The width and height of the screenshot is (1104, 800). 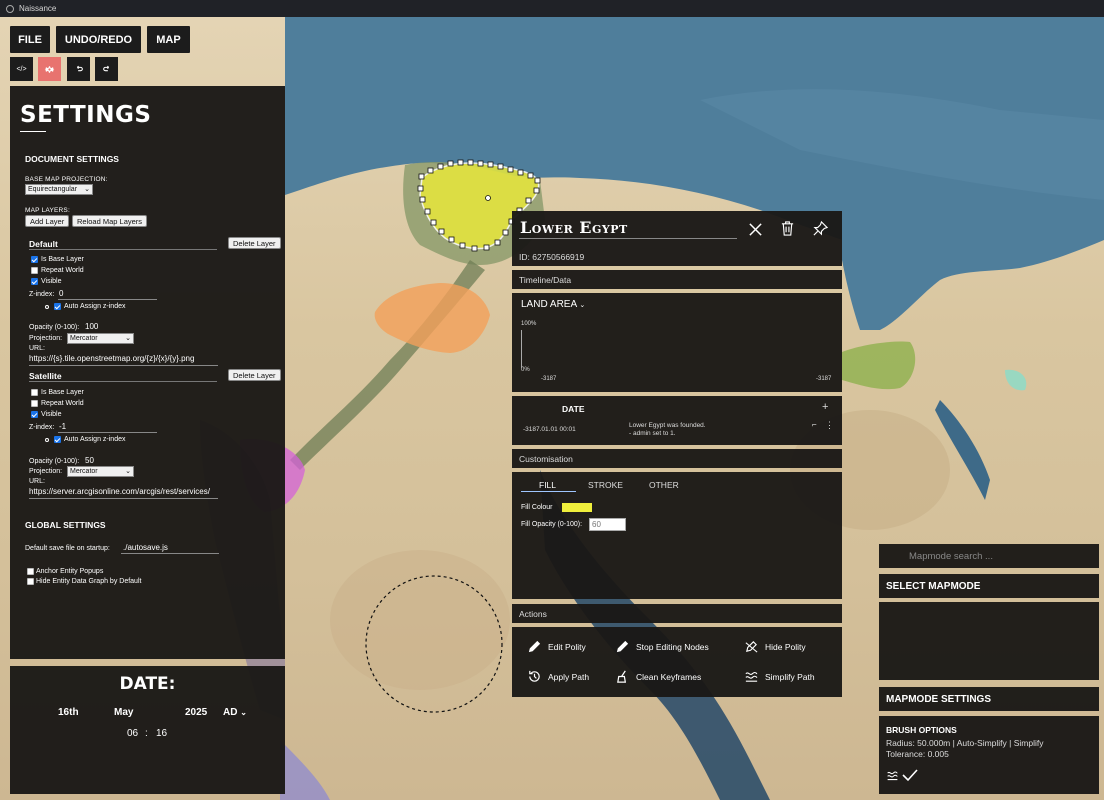 What do you see at coordinates (196, 712) in the screenshot?
I see `date-year: 2025` at bounding box center [196, 712].